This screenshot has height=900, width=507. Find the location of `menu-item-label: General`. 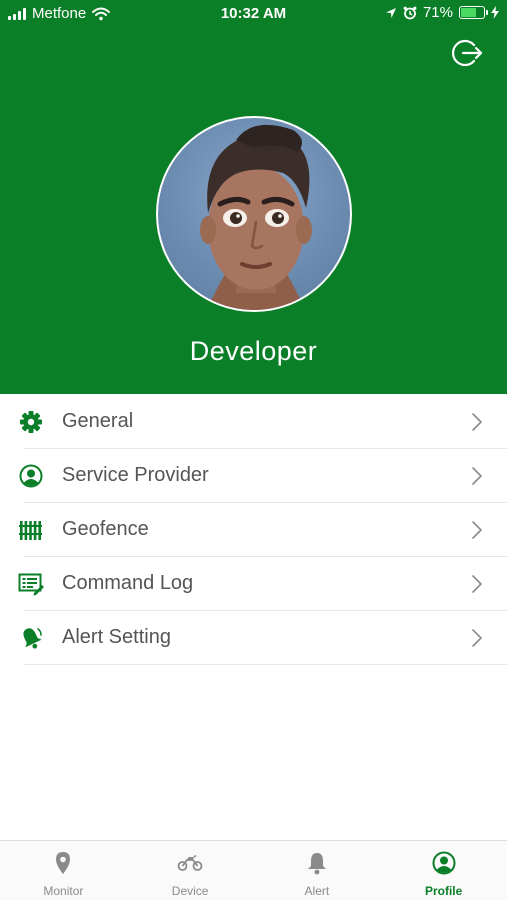

menu-item-label: General is located at coordinates (98, 421).